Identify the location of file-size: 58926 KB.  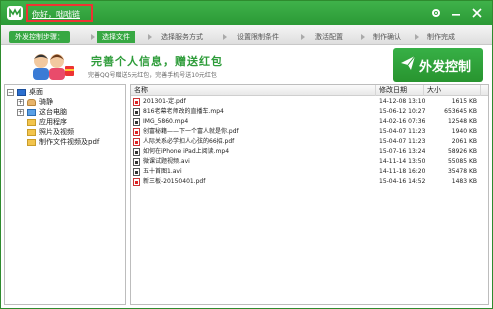
(462, 151).